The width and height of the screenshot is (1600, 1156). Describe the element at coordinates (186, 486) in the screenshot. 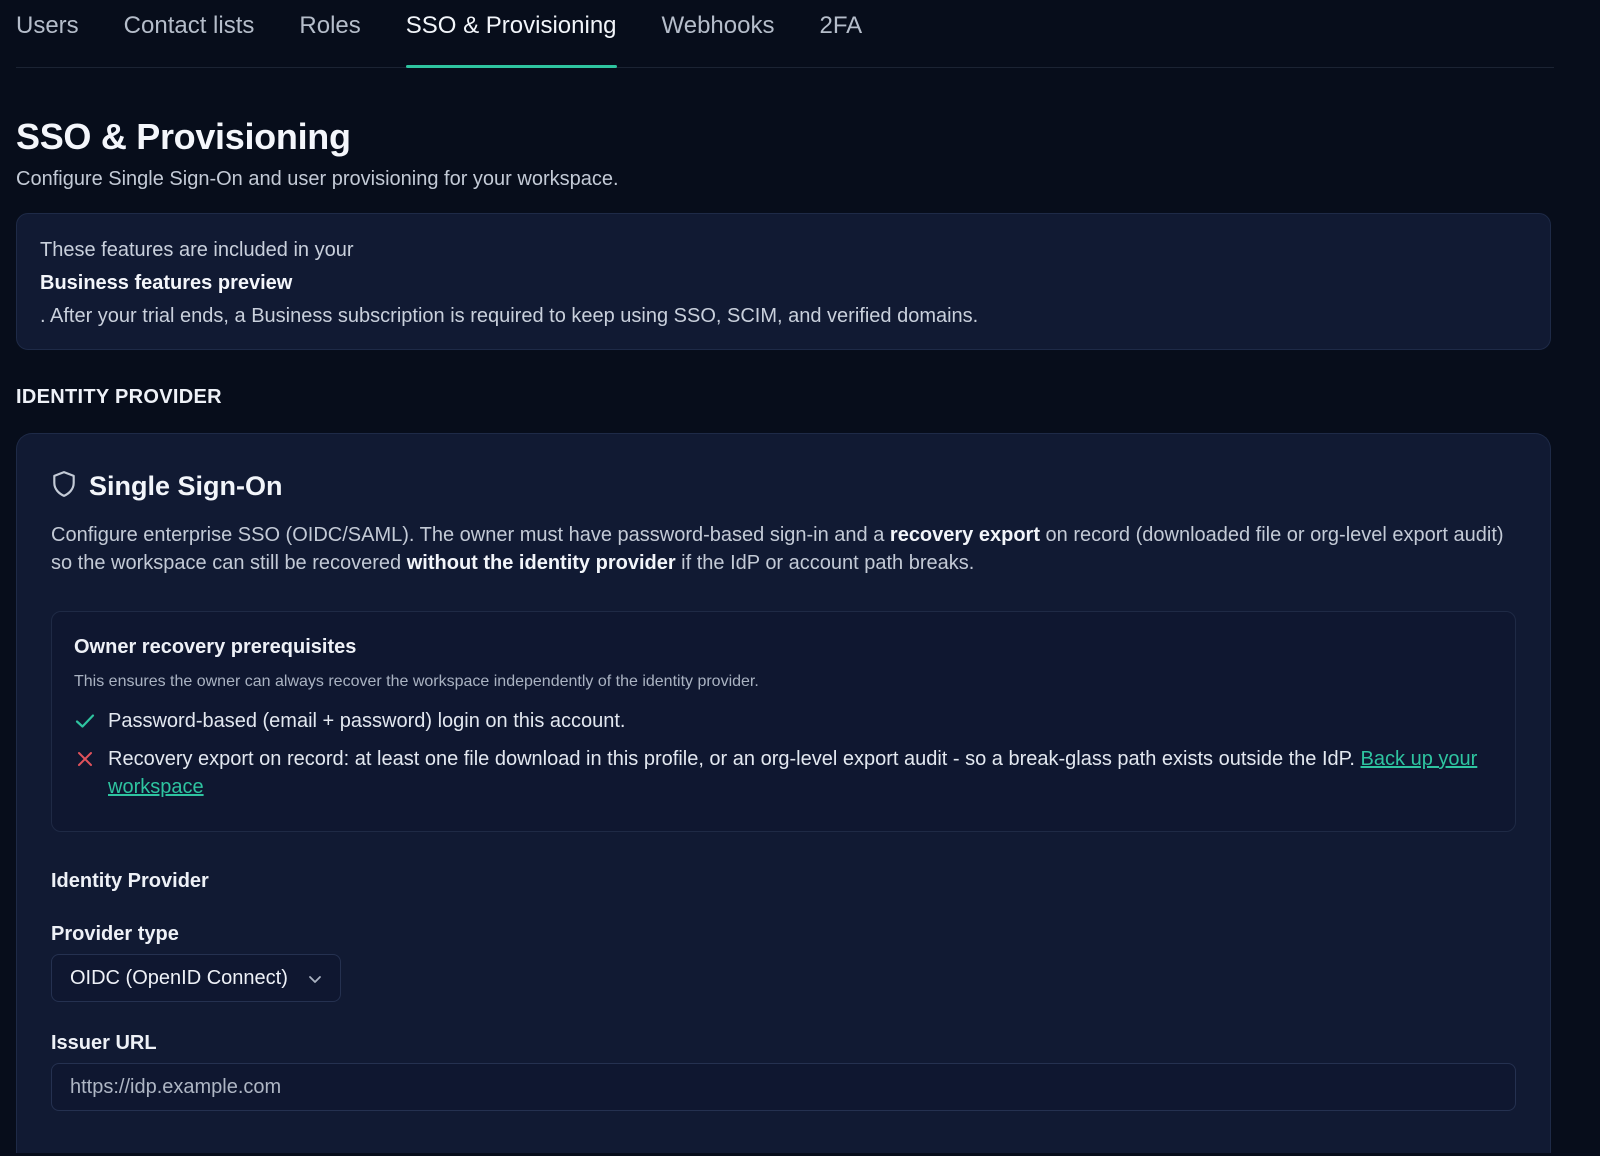

I see `sso-card-title: Single Sign-On` at that location.